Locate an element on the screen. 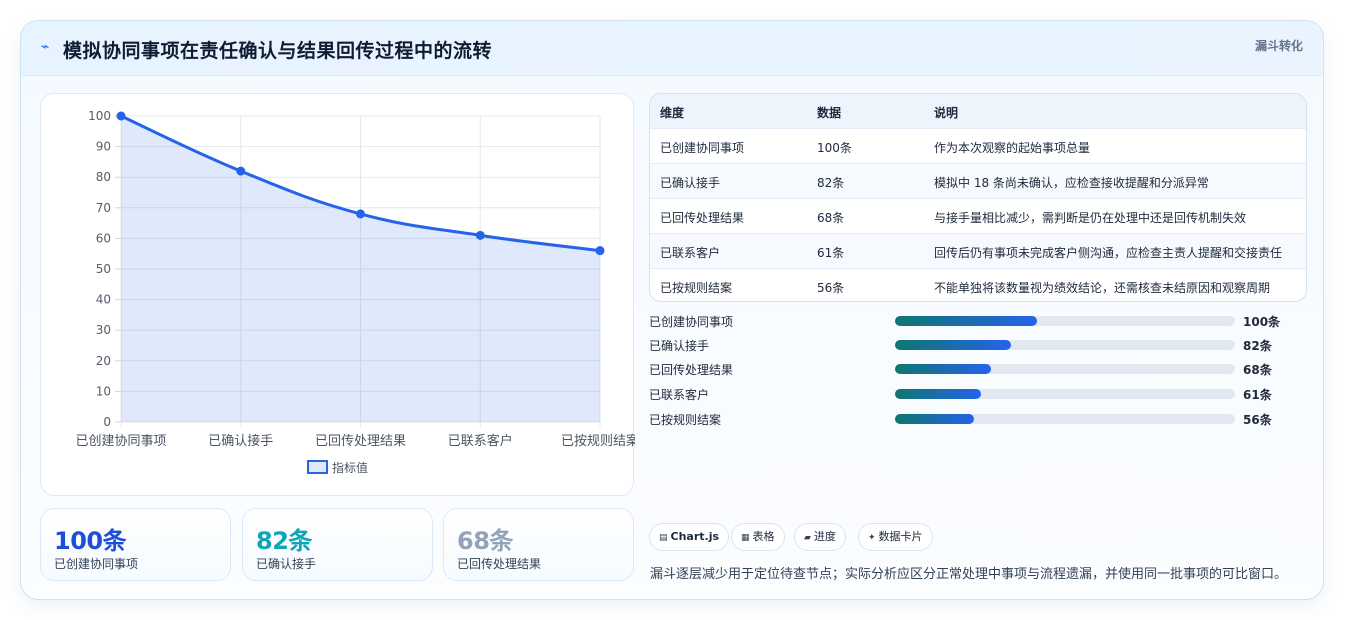  legend-label: 指标值 is located at coordinates (350, 467).